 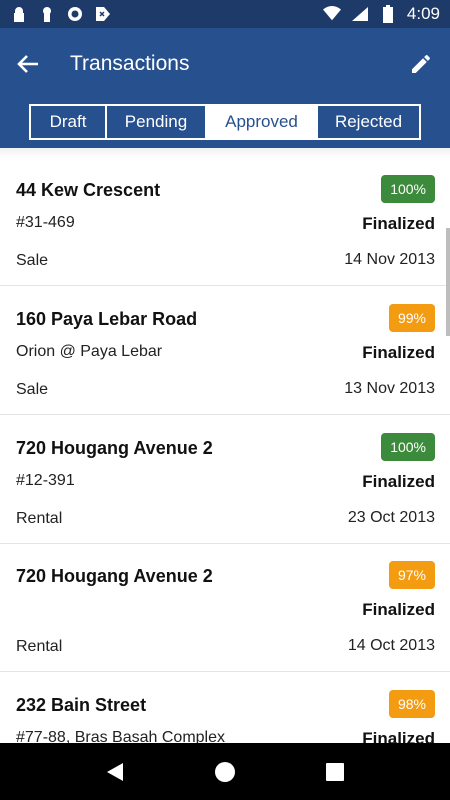 I want to click on battery-icon, so click(x=388, y=14).